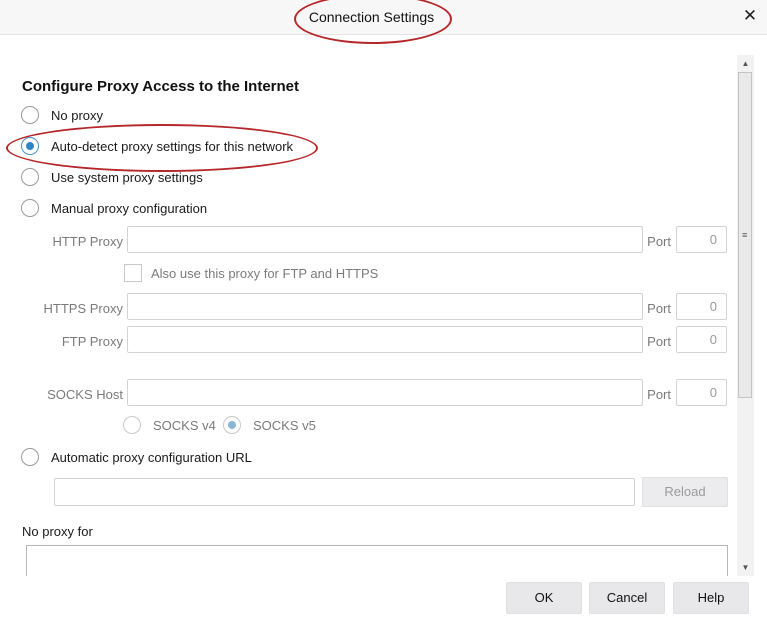  I want to click on cancel-button: Cancel, so click(627, 598).